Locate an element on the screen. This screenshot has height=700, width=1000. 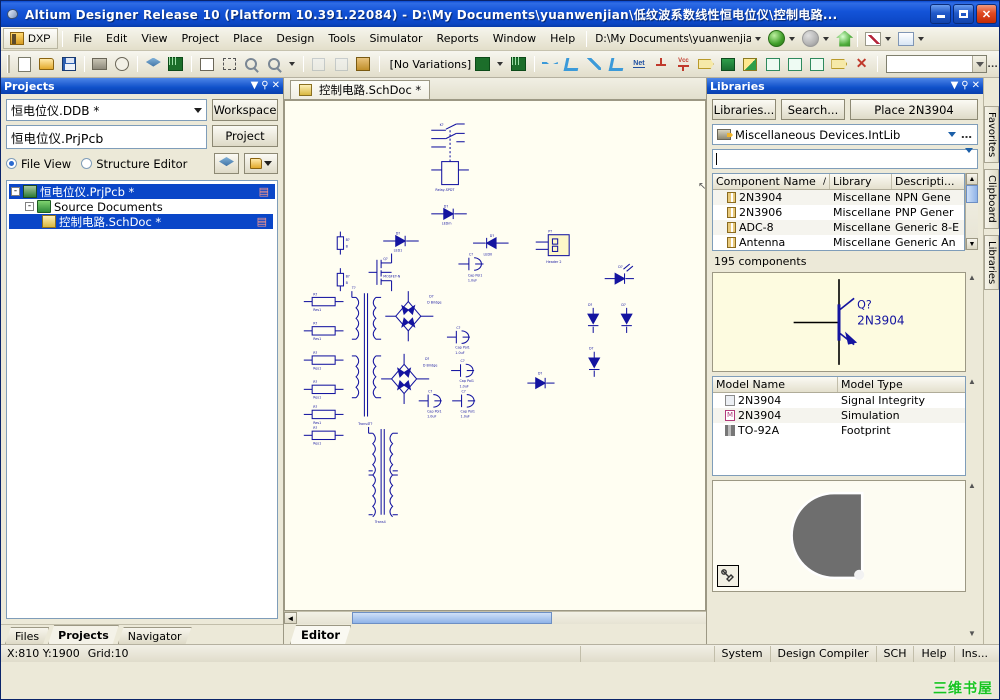
table-row: 2N3906 Miscellane PNP Gener is located at coordinates (838, 212).